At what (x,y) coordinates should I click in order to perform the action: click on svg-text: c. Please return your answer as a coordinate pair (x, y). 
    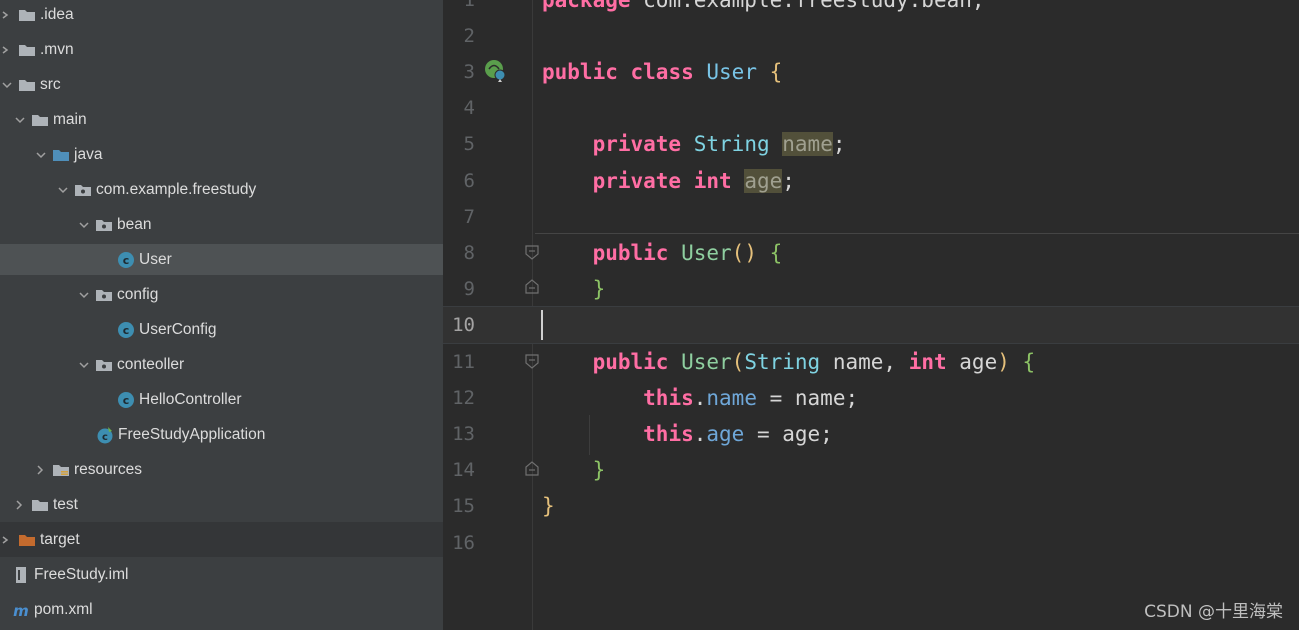
    Looking at the image, I should click on (105, 437).